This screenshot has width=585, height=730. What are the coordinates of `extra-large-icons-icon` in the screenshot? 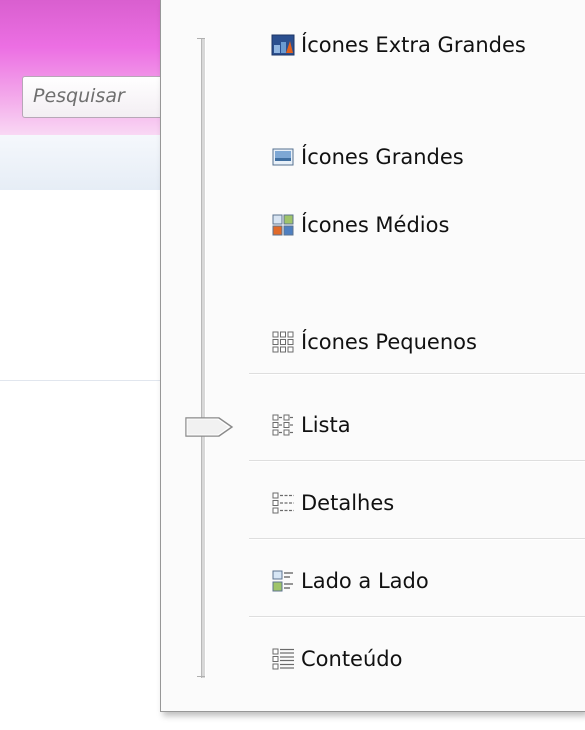 It's located at (283, 45).